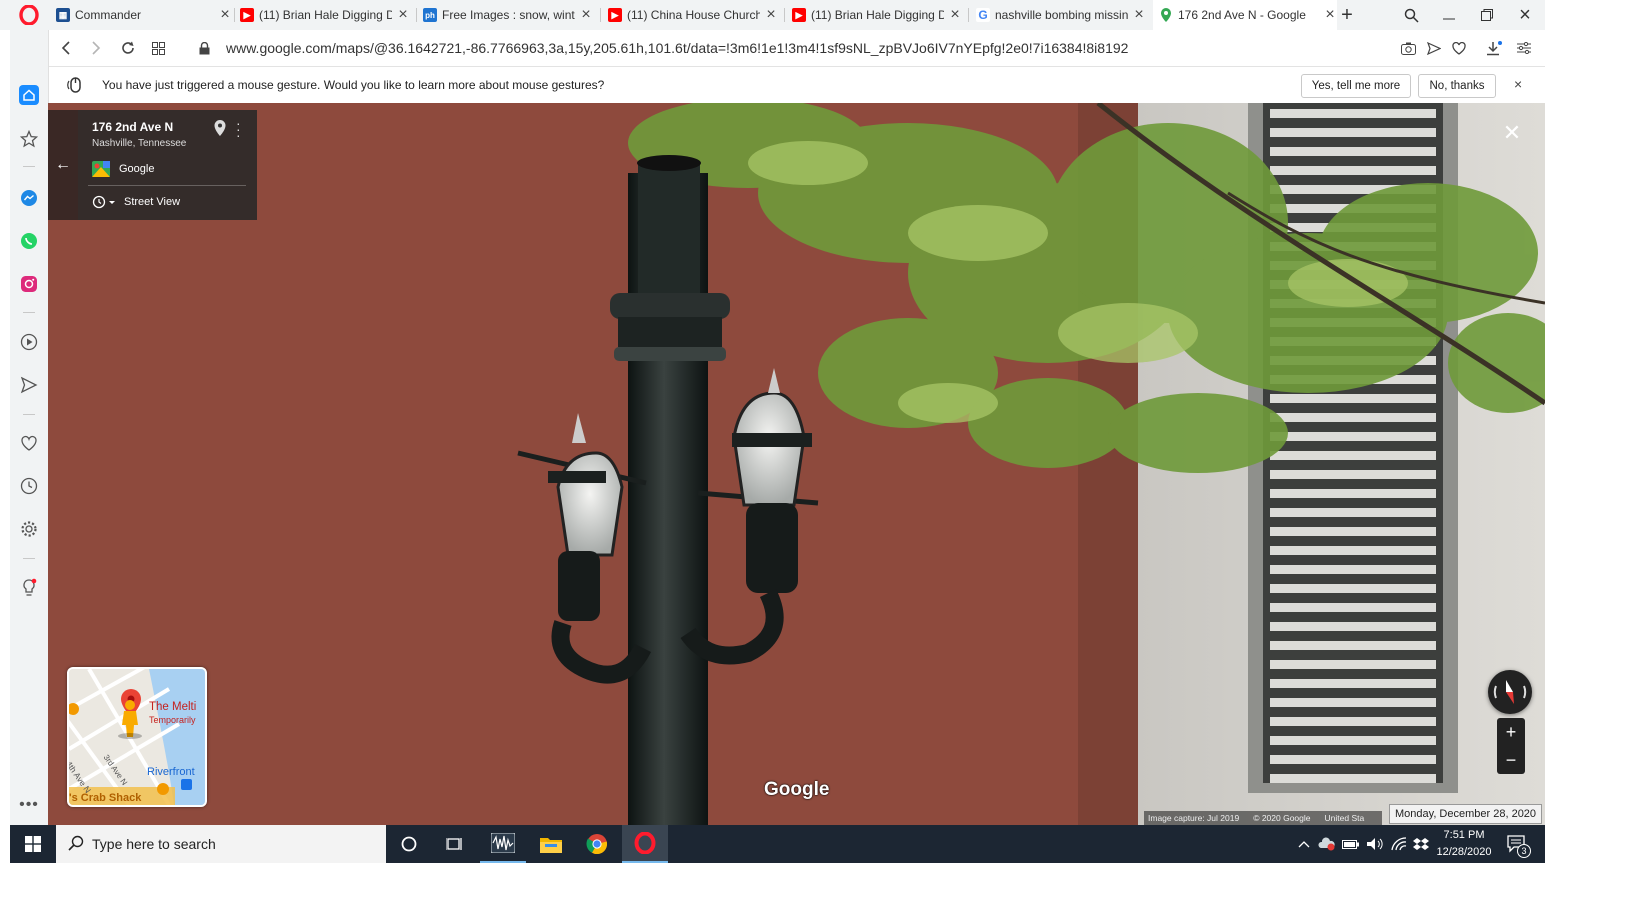  Describe the element at coordinates (29, 95) in the screenshot. I see `speed-dial-home-icon` at that location.